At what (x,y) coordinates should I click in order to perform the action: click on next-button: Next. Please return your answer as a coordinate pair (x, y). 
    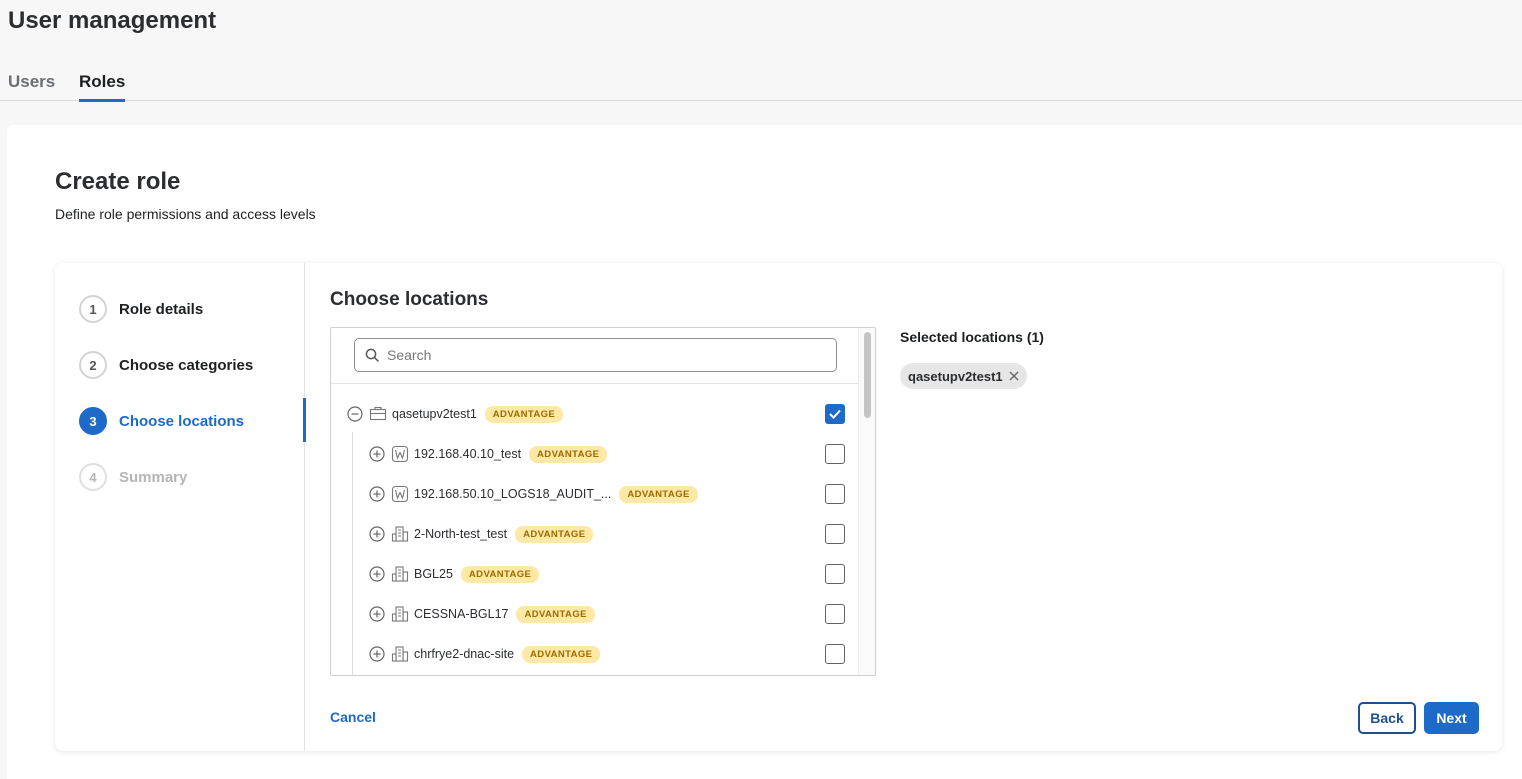
    Looking at the image, I should click on (1451, 718).